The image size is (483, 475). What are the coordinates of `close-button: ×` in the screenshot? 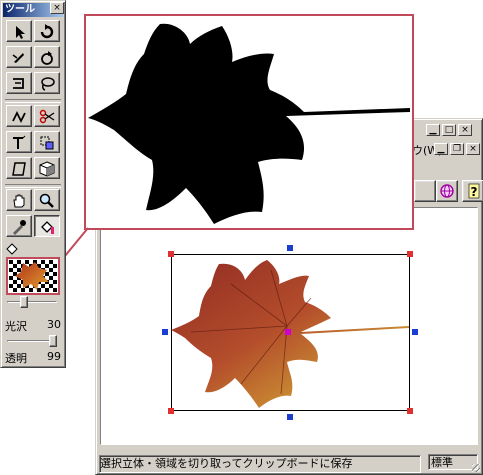 It's located at (465, 130).